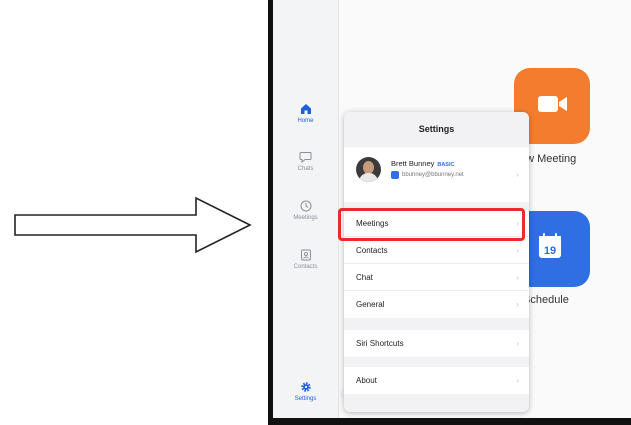 Image resolution: width=631 pixels, height=425 pixels. What do you see at coordinates (550, 251) in the screenshot?
I see `calendar-day: 19` at bounding box center [550, 251].